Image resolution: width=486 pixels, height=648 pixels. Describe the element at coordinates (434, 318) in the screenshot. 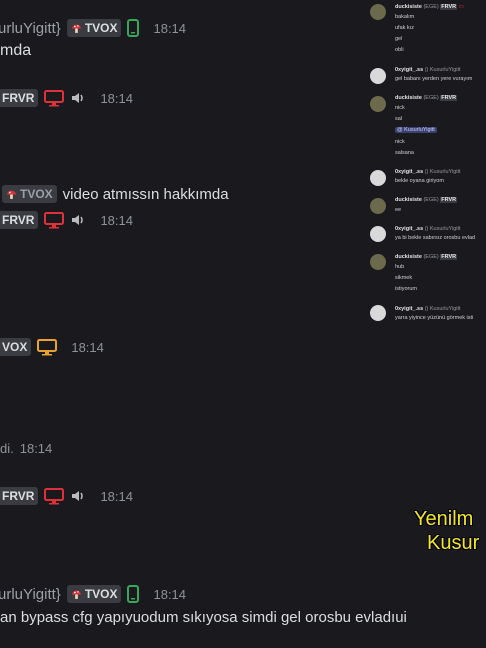

I see `overlay-line: yarra yiyince yüzünü görmek isti` at that location.